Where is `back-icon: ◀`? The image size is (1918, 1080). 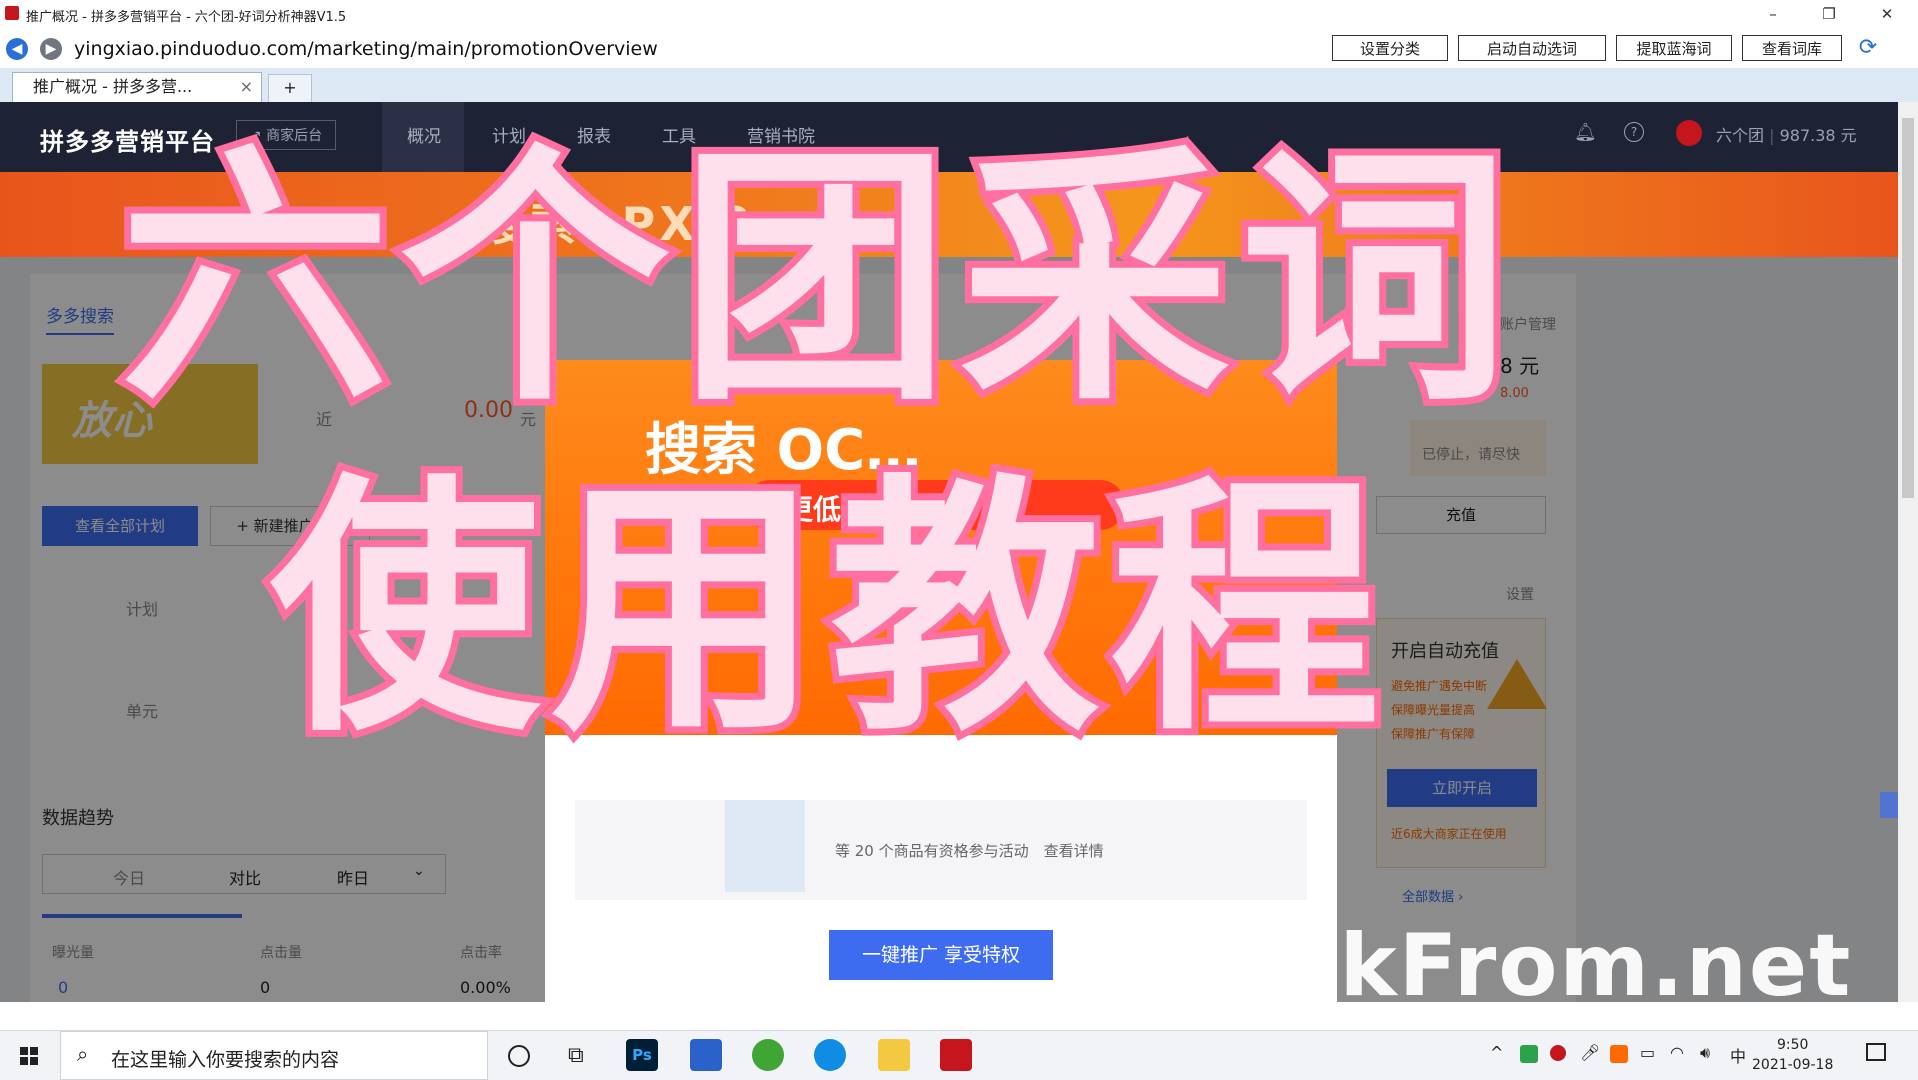 back-icon: ◀ is located at coordinates (17, 49).